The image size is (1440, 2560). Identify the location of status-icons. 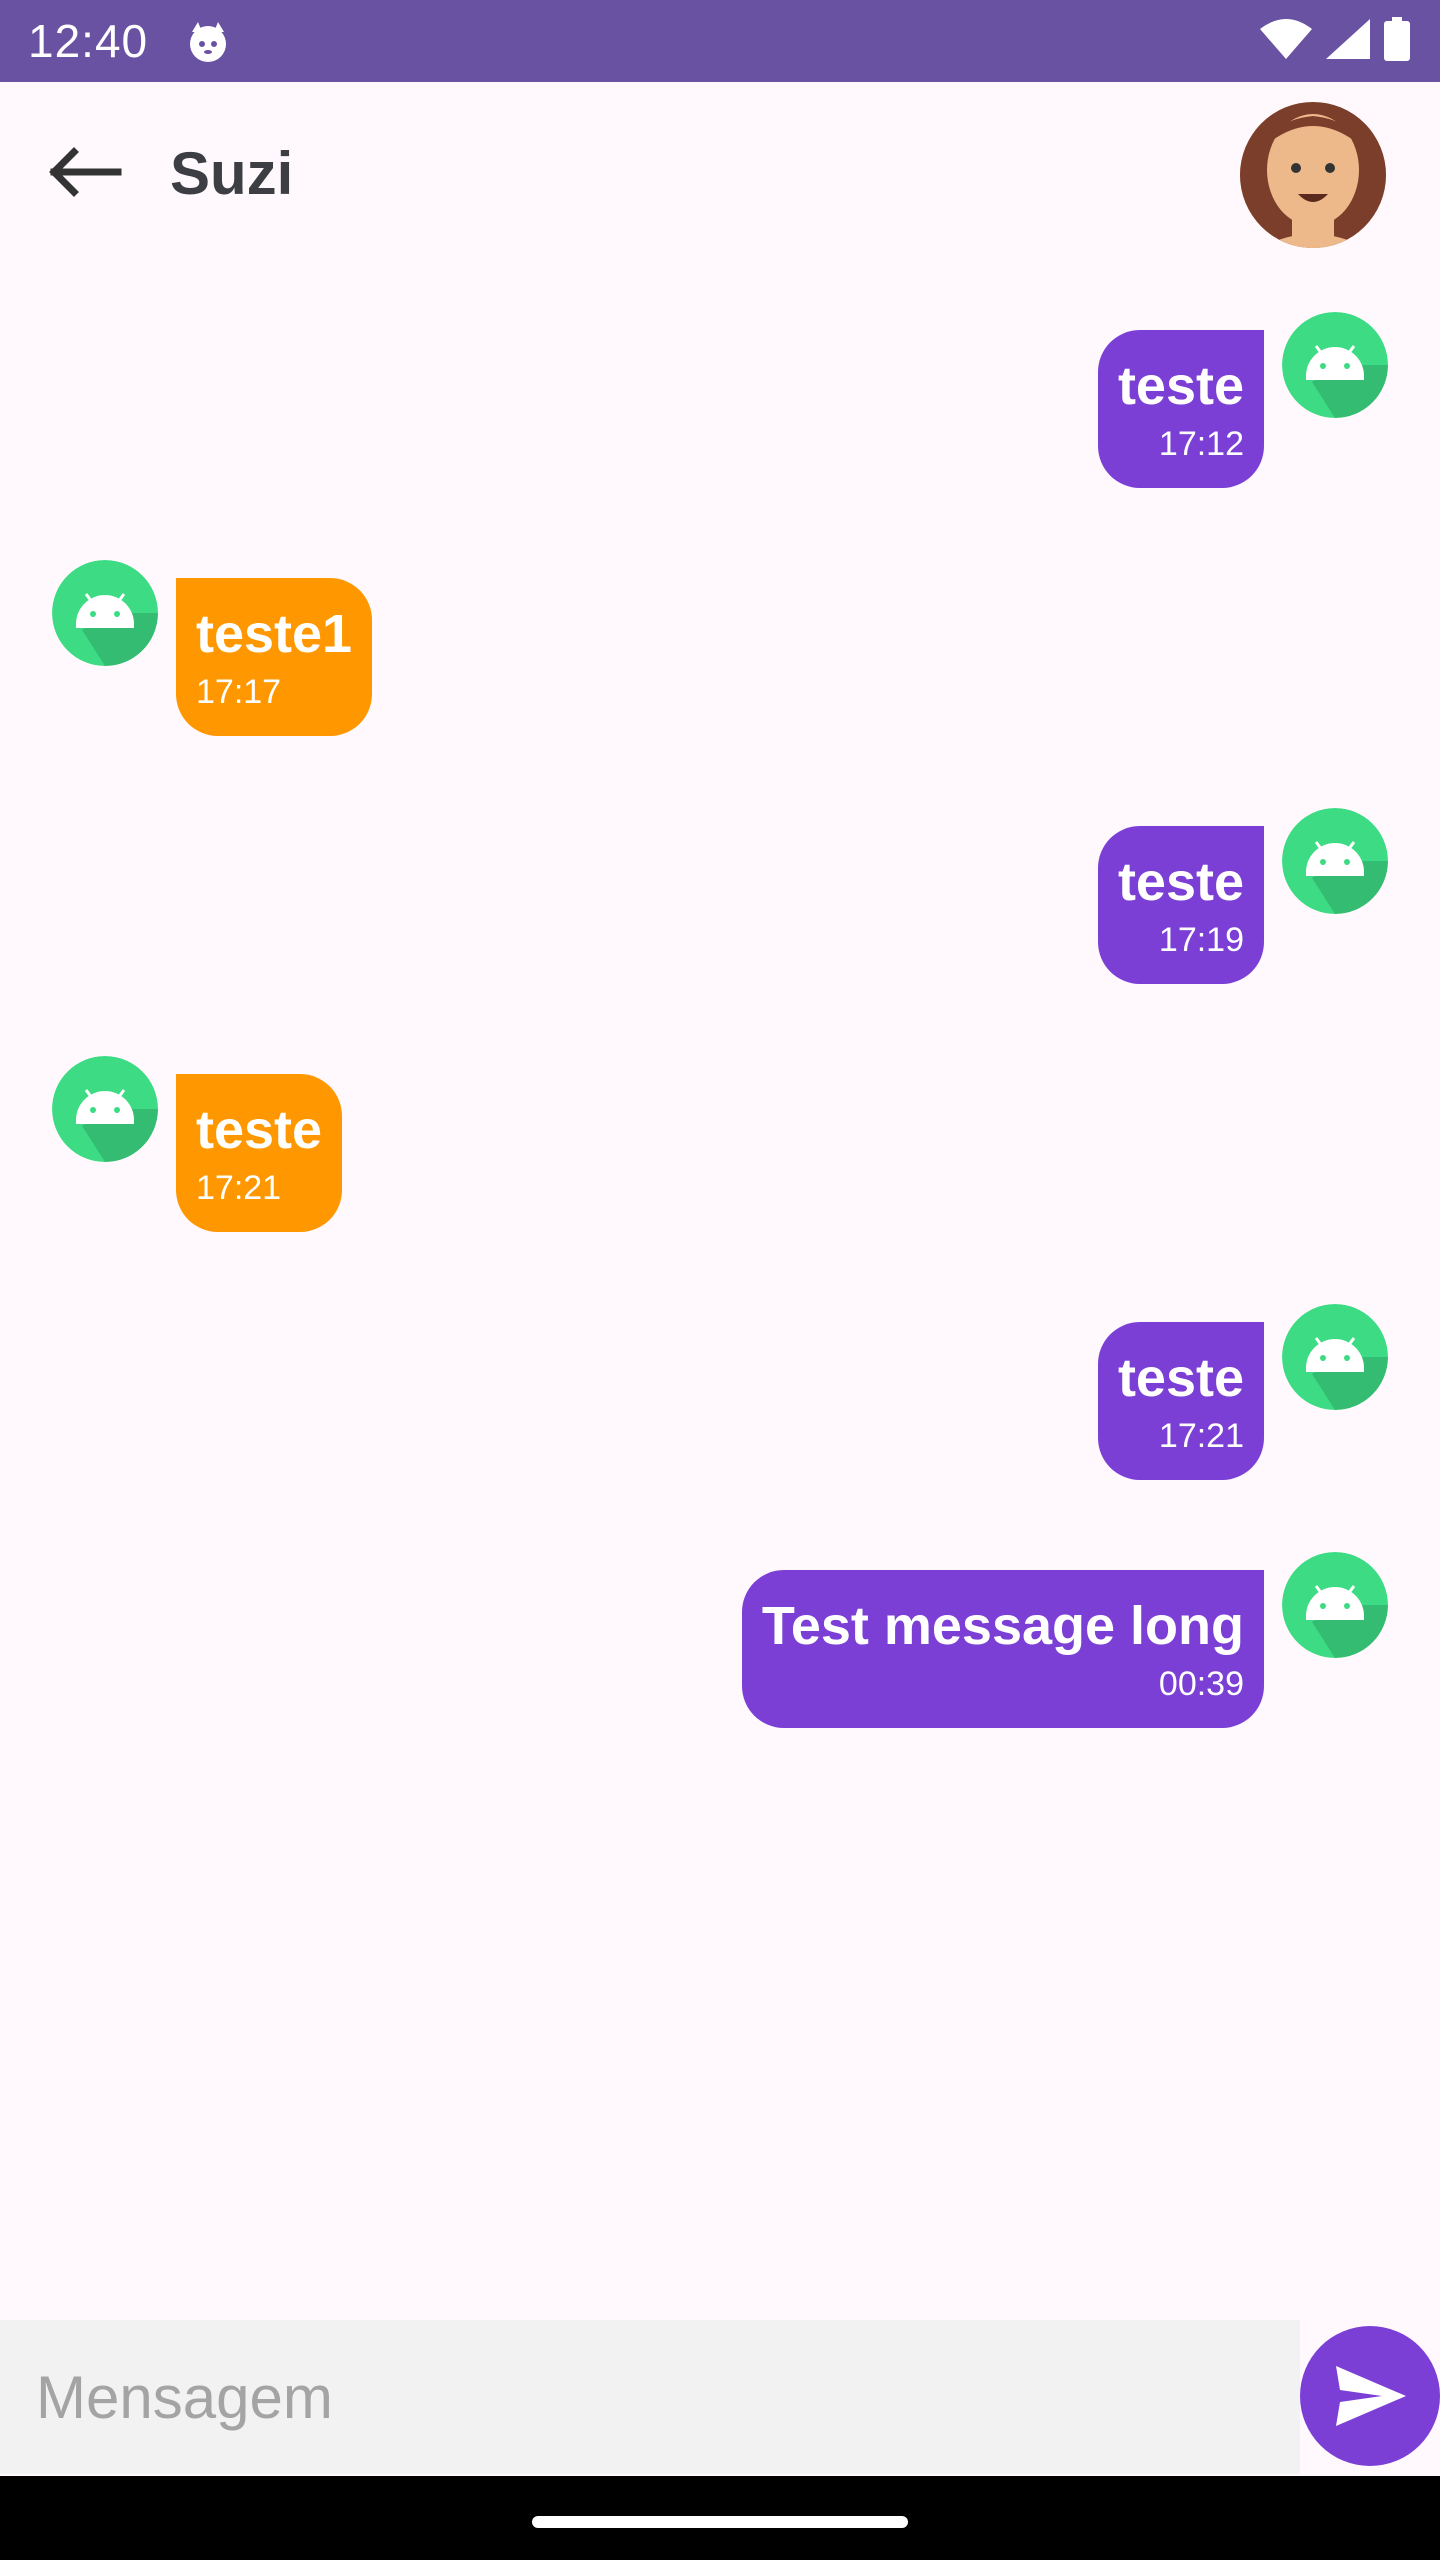
(1335, 41).